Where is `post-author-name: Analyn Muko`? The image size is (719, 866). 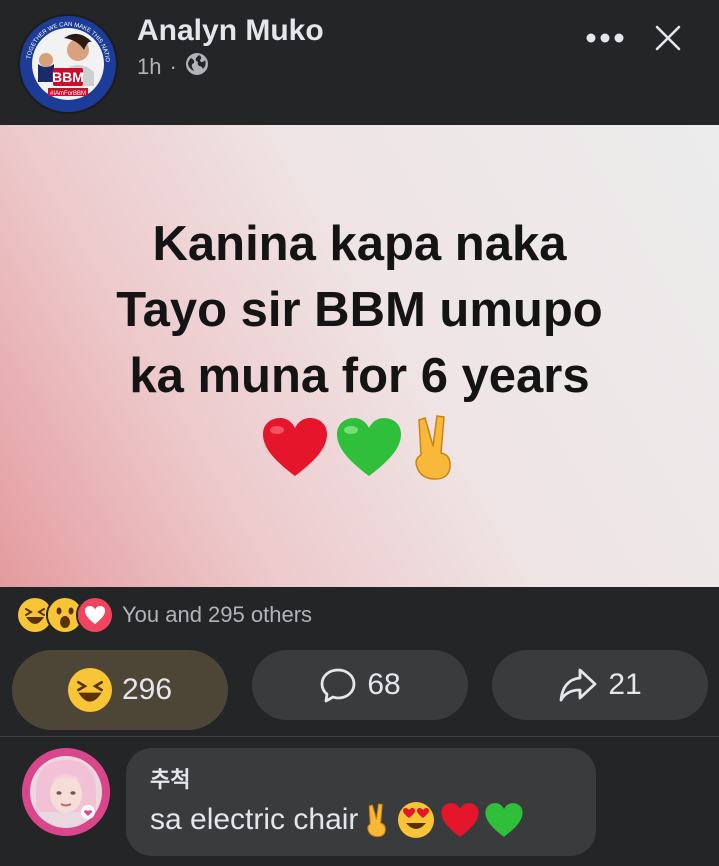
post-author-name: Analyn Muko is located at coordinates (230, 31).